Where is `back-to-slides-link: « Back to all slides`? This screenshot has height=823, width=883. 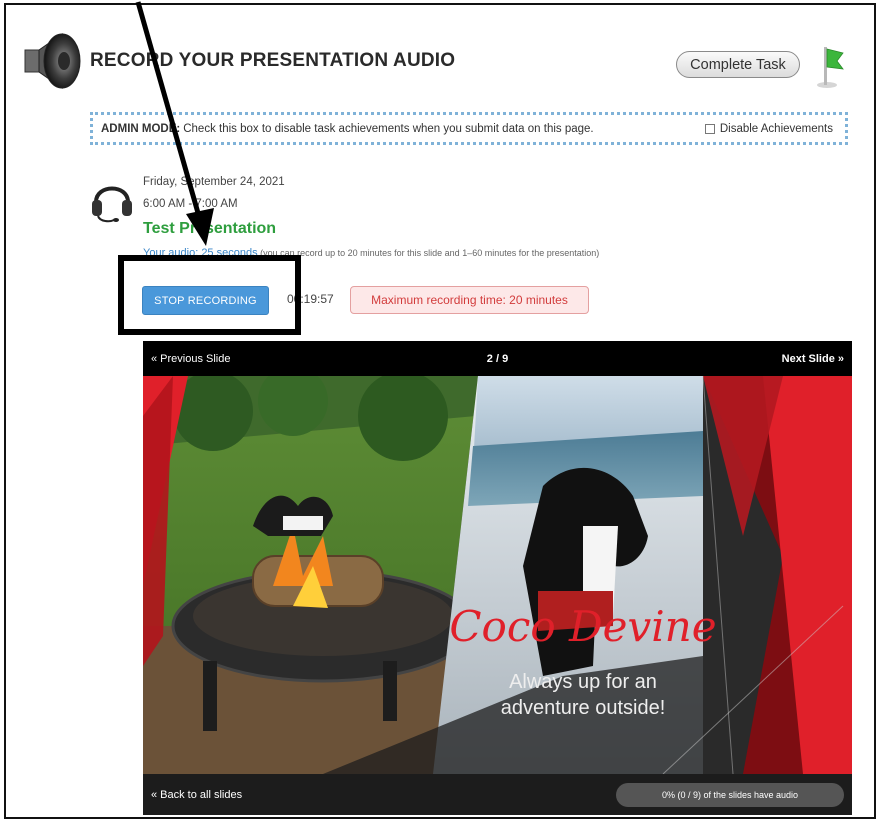 back-to-slides-link: « Back to all slides is located at coordinates (196, 795).